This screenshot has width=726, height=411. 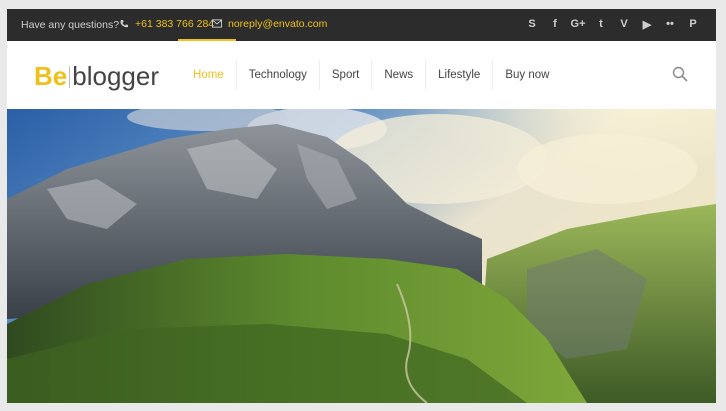 I want to click on site-logo: Be blogger, so click(x=96, y=76).